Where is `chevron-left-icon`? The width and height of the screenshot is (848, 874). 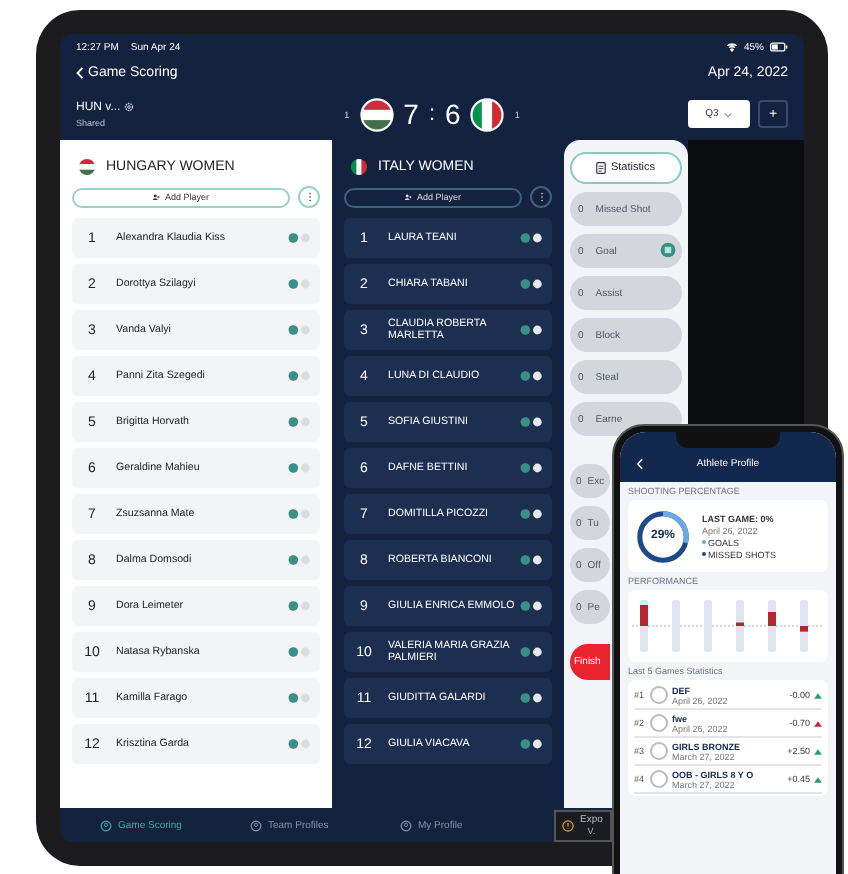 chevron-left-icon is located at coordinates (80, 72).